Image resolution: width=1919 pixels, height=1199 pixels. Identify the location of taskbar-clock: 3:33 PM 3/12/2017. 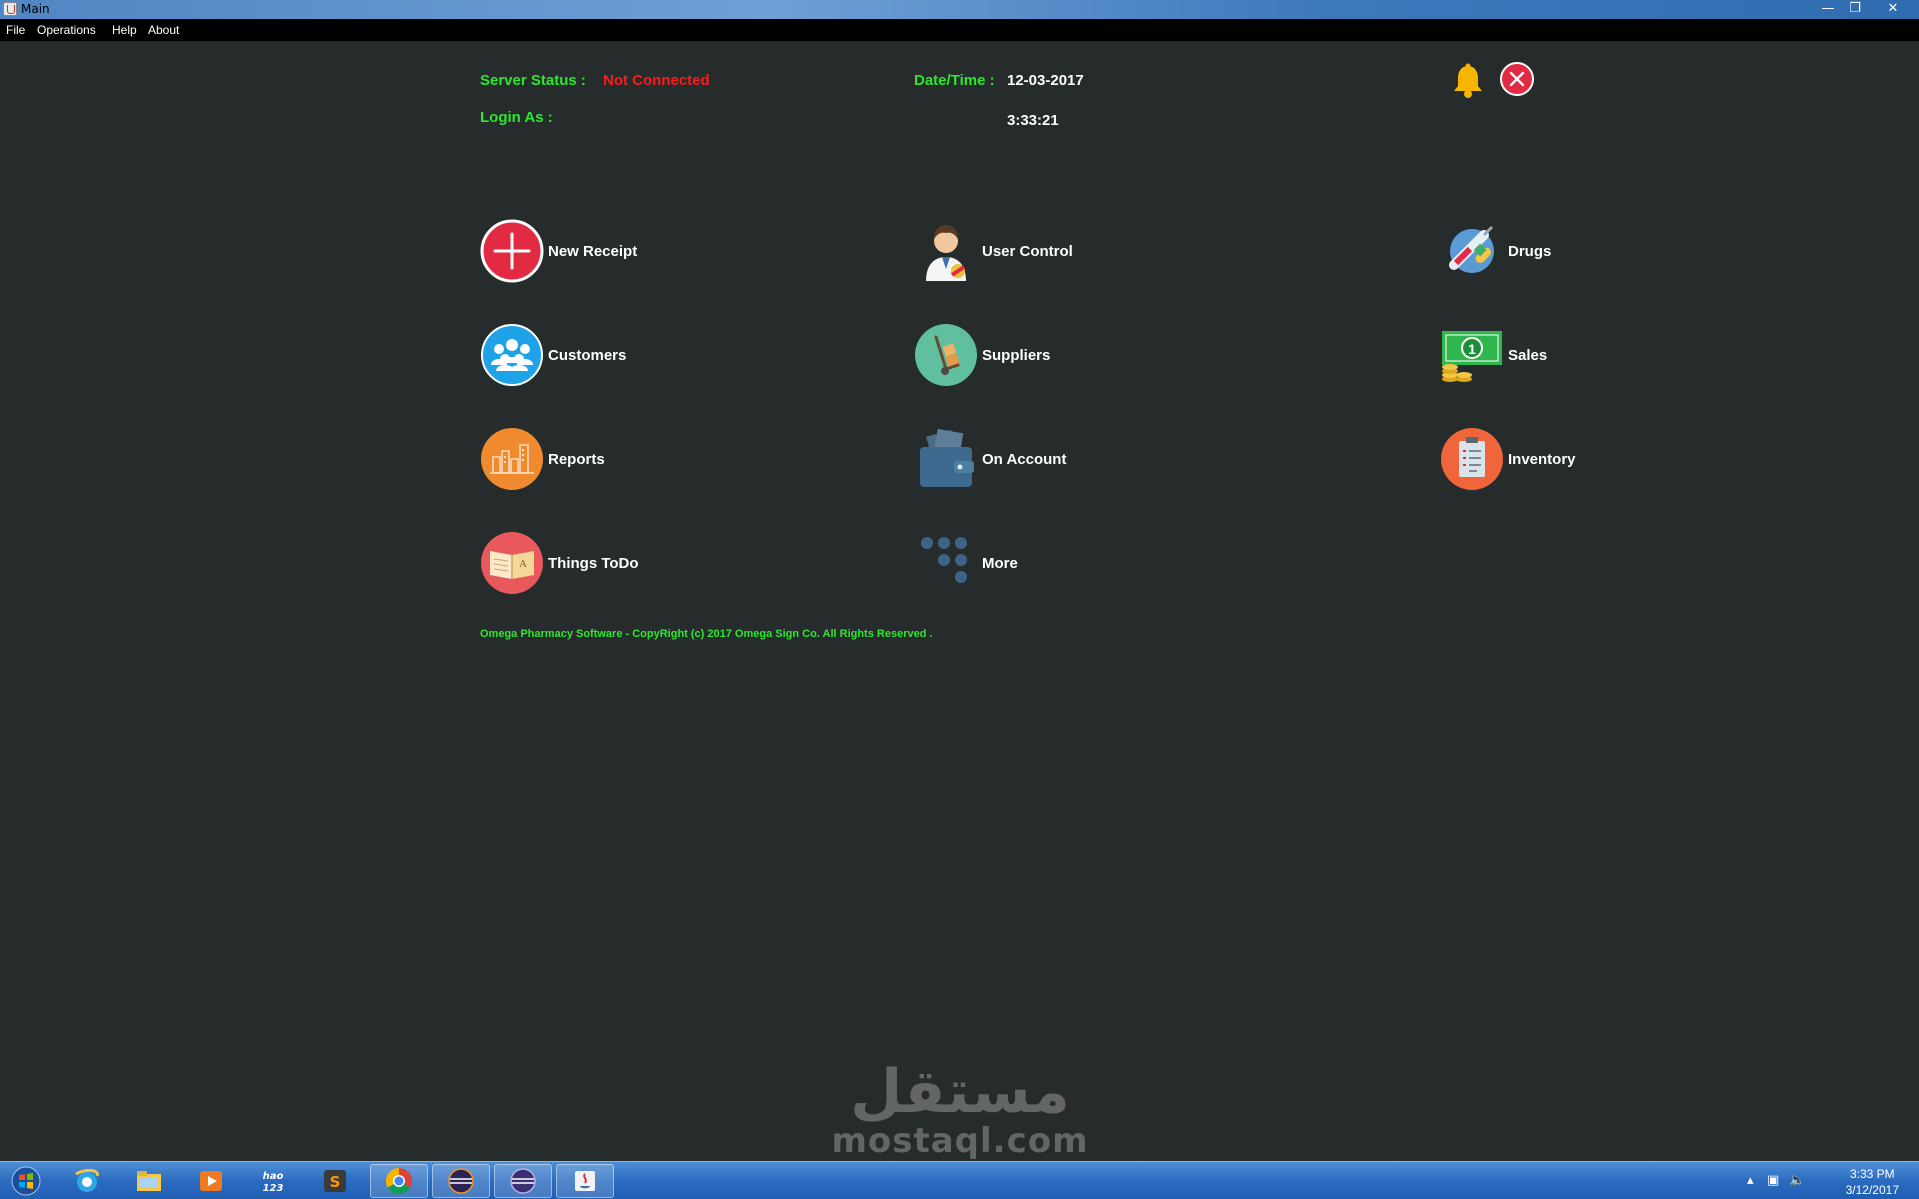
(1872, 1182).